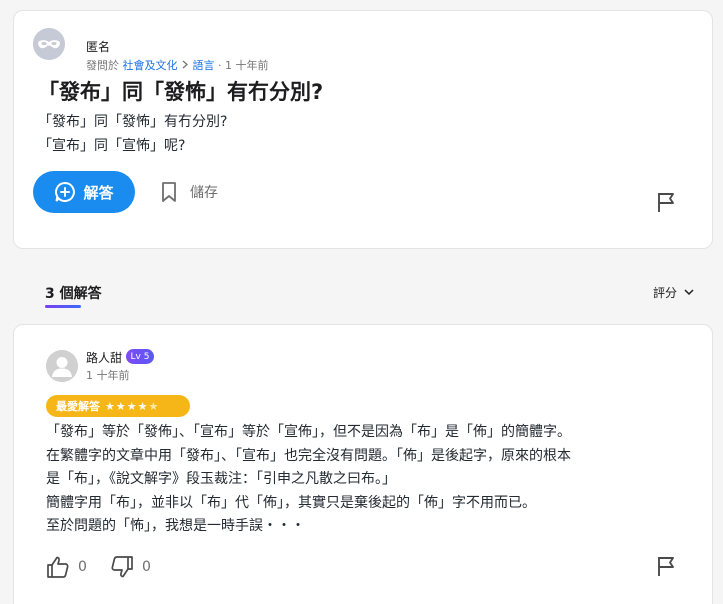  I want to click on user-avatar, so click(62, 366).